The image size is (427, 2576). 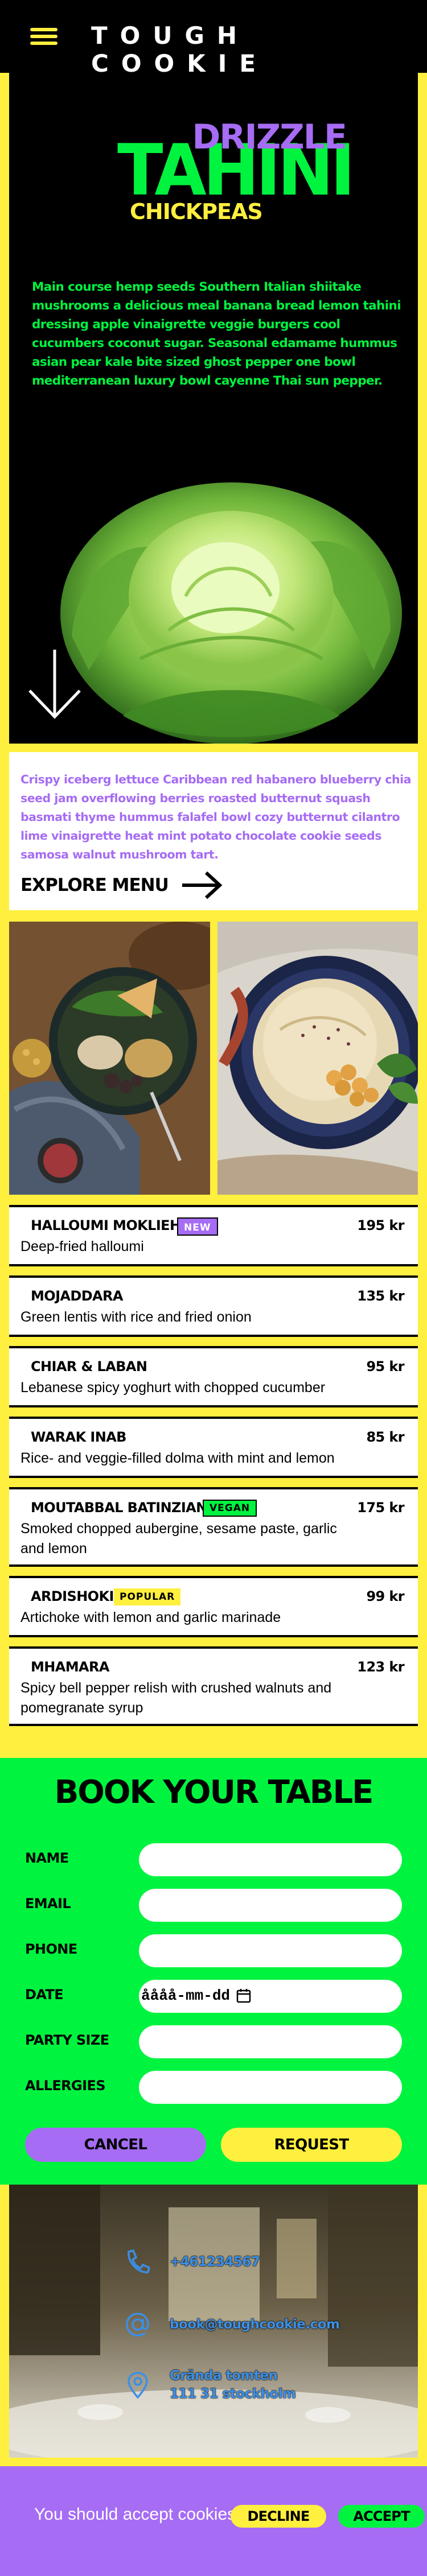 I want to click on contact-address-text: Grända tomten 111 31 stockholm, so click(x=233, y=2385).